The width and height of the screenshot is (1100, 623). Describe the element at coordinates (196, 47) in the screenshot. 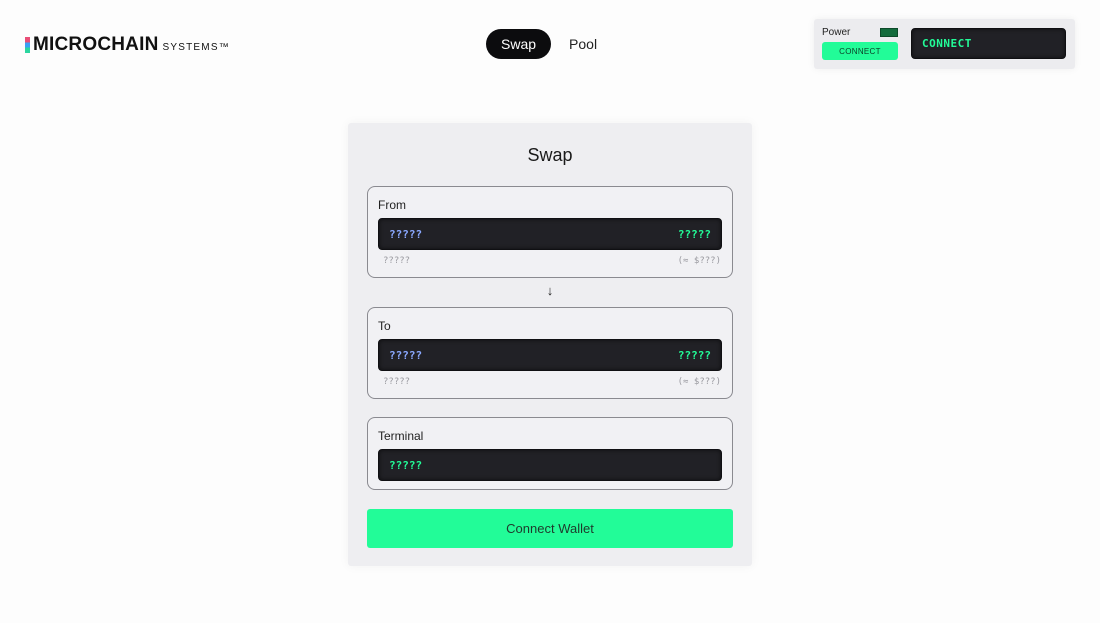

I see `brand-suffix: SYSTEMS™` at that location.